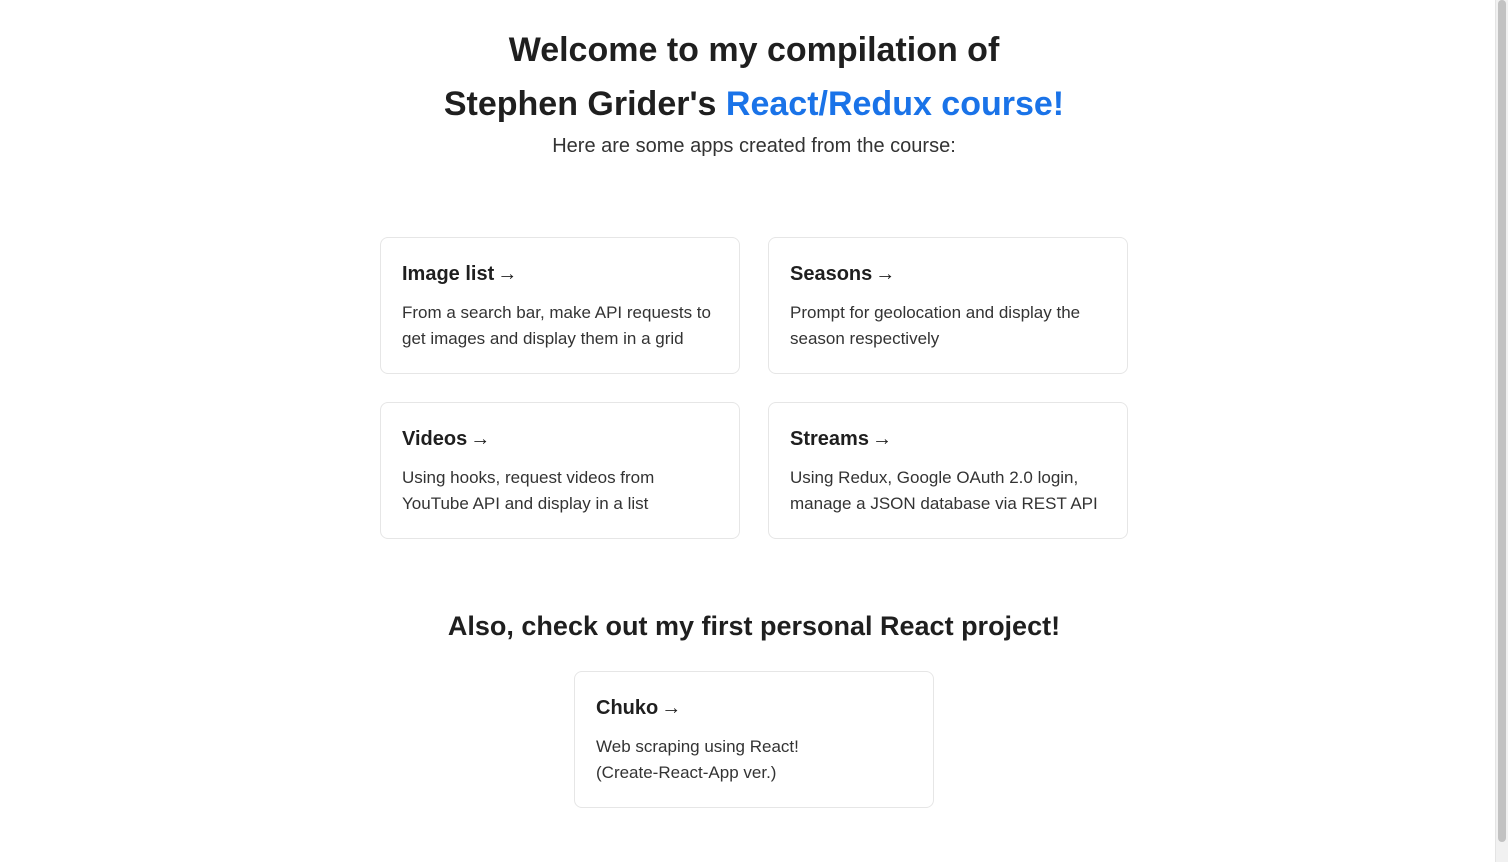 The width and height of the screenshot is (1508, 862). Describe the element at coordinates (560, 274) in the screenshot. I see `card-title: Image list →` at that location.